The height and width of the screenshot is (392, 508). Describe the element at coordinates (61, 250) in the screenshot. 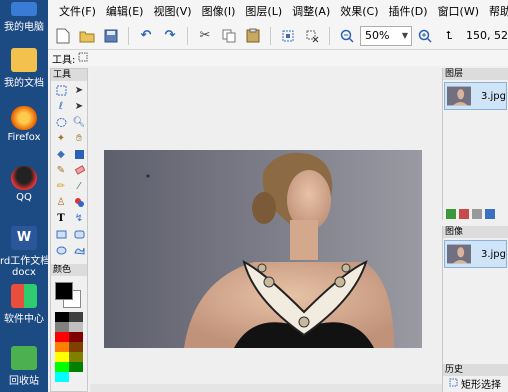

I see `ellipse-shape-icon` at that location.